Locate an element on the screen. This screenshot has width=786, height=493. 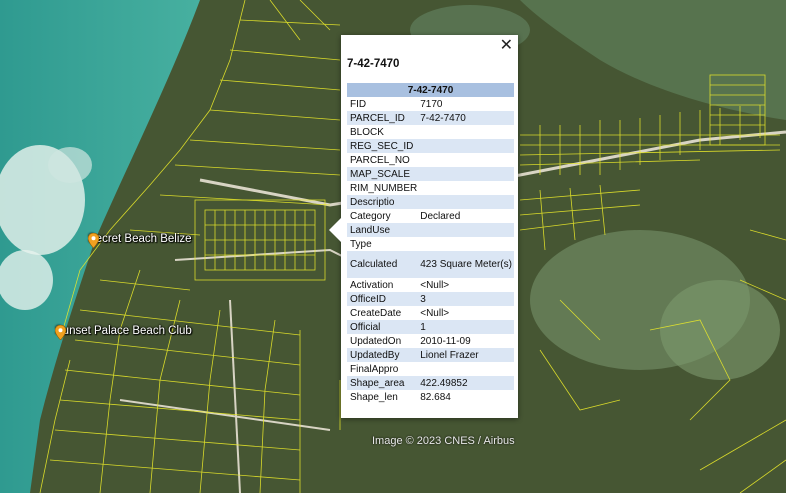
attr-value: 422.49852 is located at coordinates (465, 383).